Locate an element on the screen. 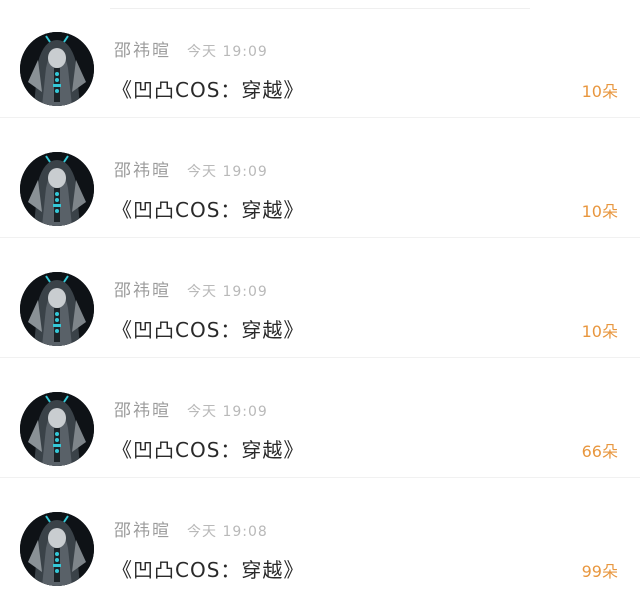 The width and height of the screenshot is (640, 606). row-meta: 邵祎暄 今天 19:08 is located at coordinates (191, 531).